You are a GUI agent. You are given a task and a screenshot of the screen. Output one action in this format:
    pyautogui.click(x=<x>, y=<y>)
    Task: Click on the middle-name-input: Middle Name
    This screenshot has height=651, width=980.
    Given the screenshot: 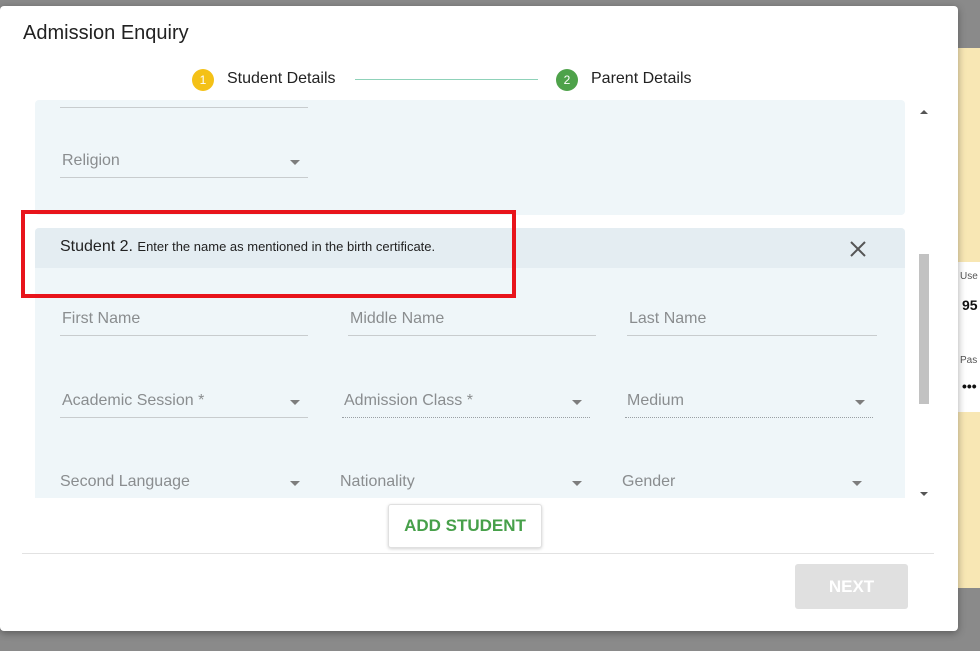 What is the action you would take?
    pyautogui.click(x=472, y=322)
    